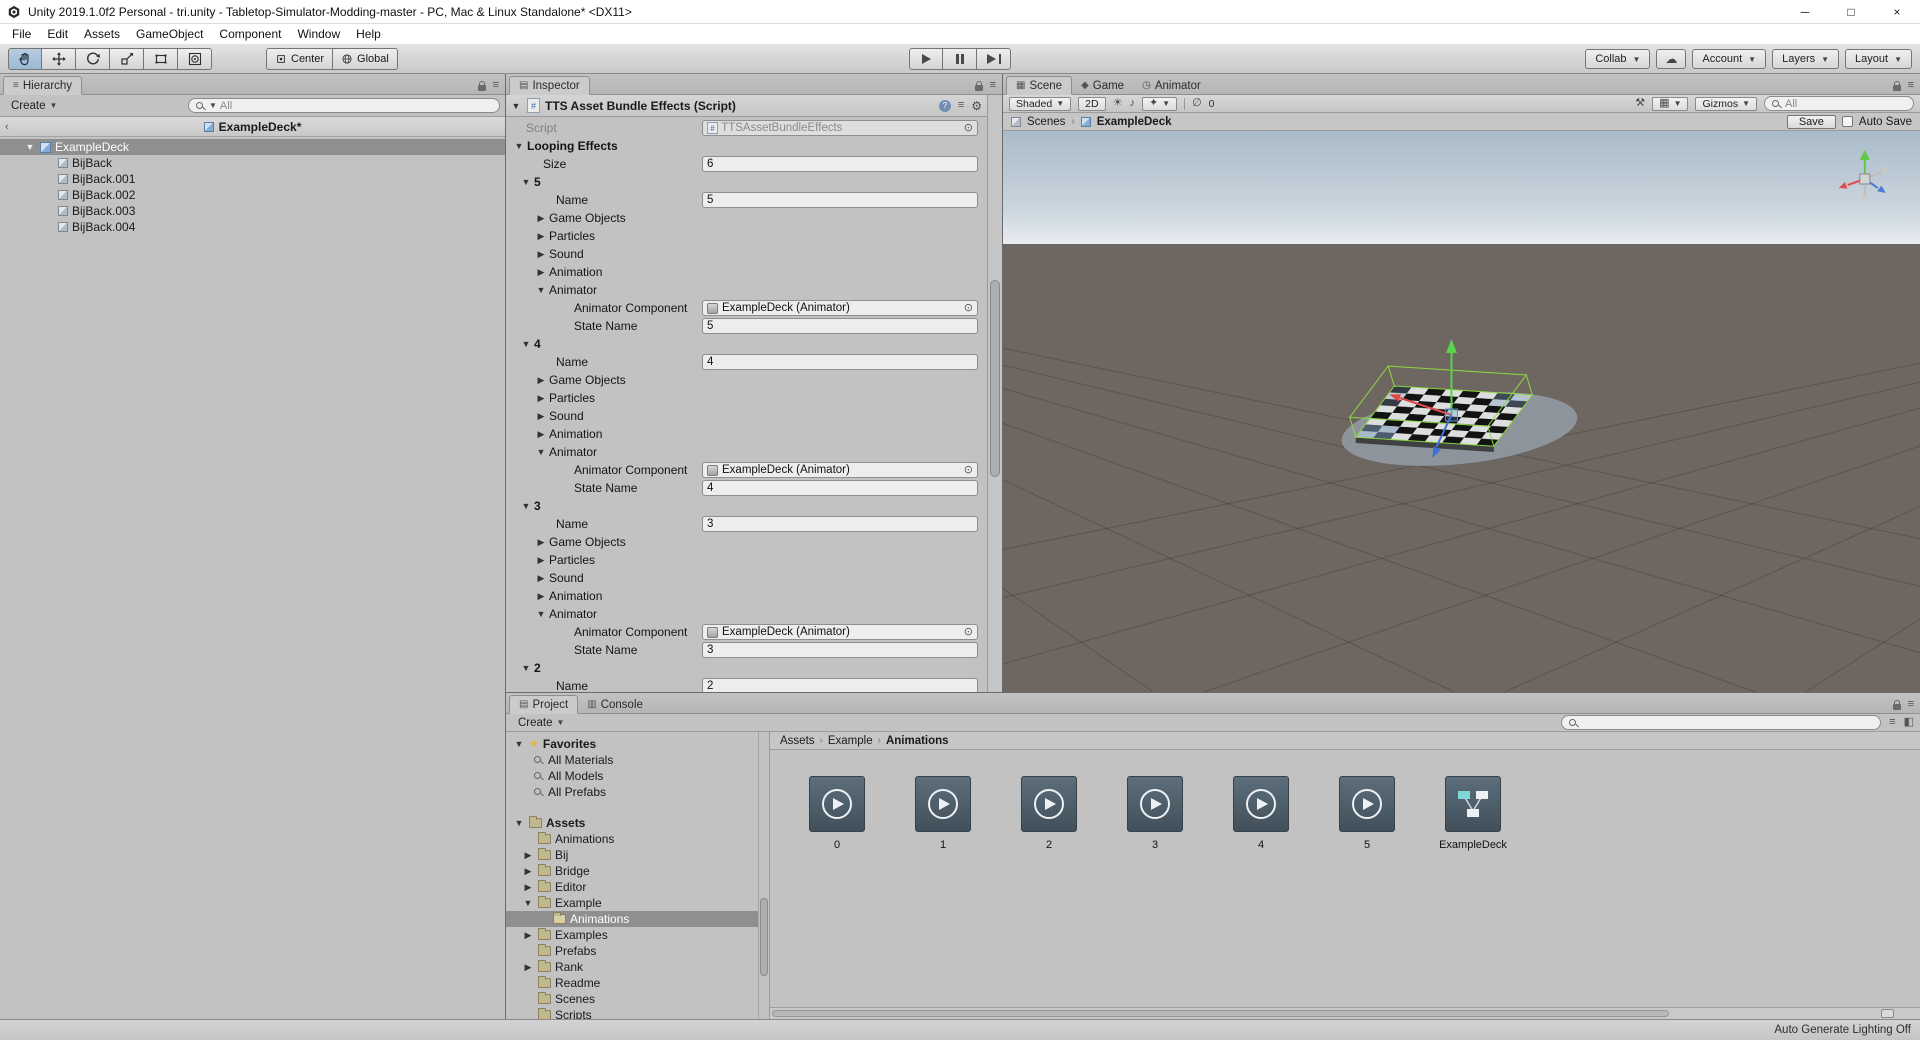  What do you see at coordinates (637, 967) in the screenshot?
I see `folder-rank: ▶ Rank` at bounding box center [637, 967].